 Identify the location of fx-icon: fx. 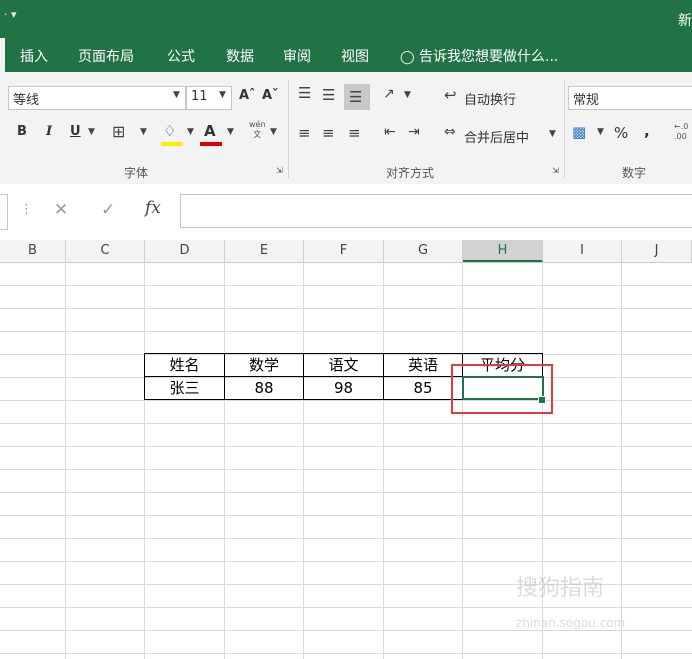
(153, 208).